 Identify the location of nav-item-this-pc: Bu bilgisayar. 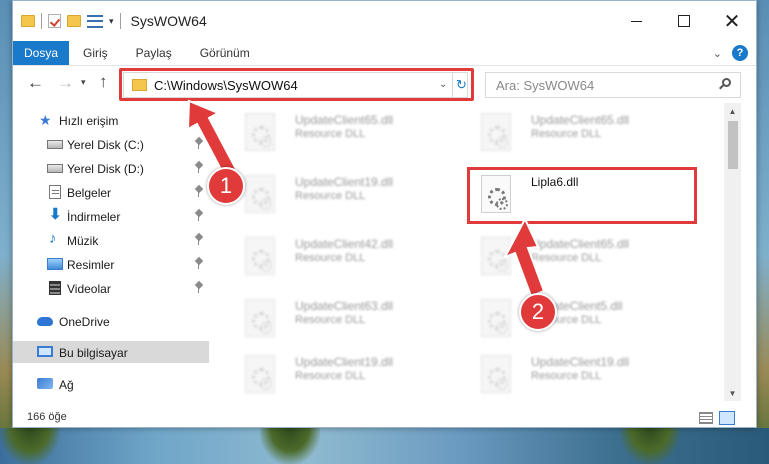
(111, 352).